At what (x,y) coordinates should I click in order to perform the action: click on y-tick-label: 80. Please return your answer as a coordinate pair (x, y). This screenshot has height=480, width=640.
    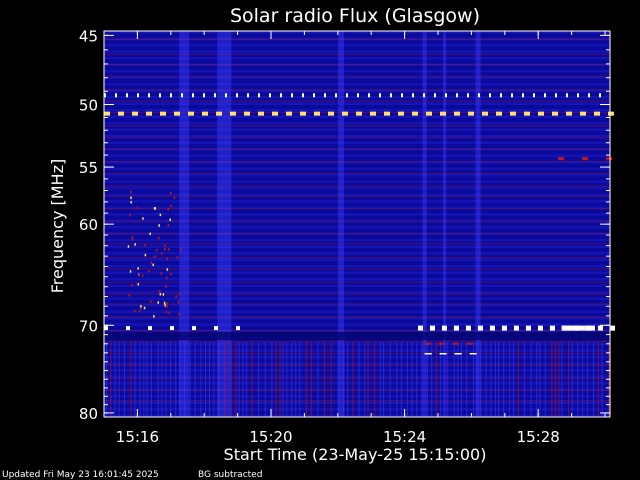
    Looking at the image, I should click on (88, 414).